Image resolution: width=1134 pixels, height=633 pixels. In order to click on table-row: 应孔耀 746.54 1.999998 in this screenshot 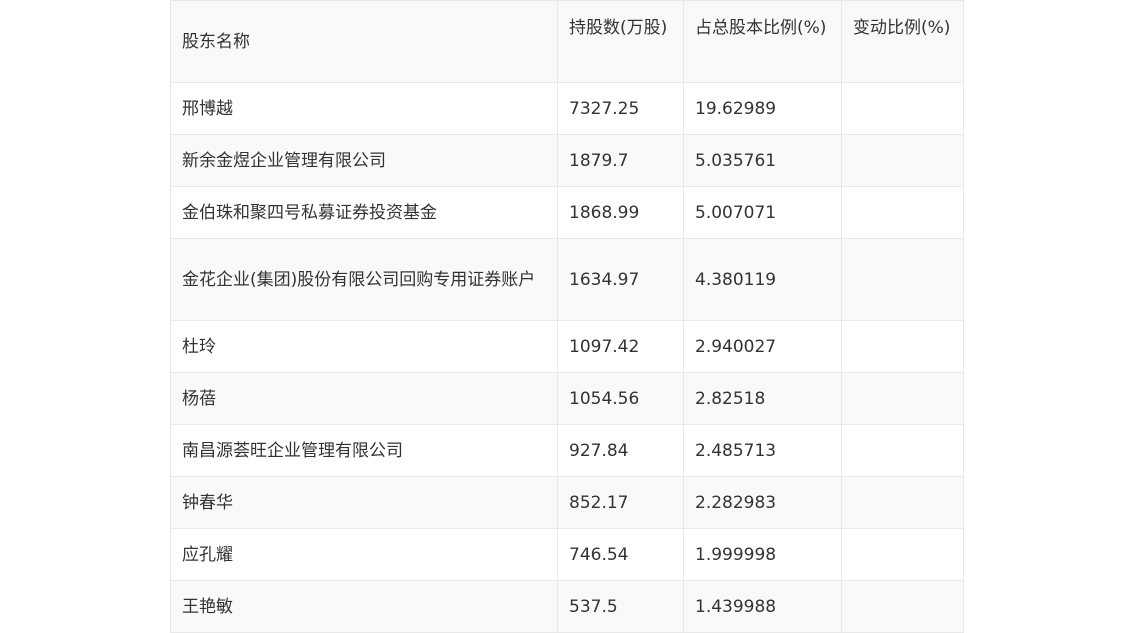, I will do `click(567, 554)`.